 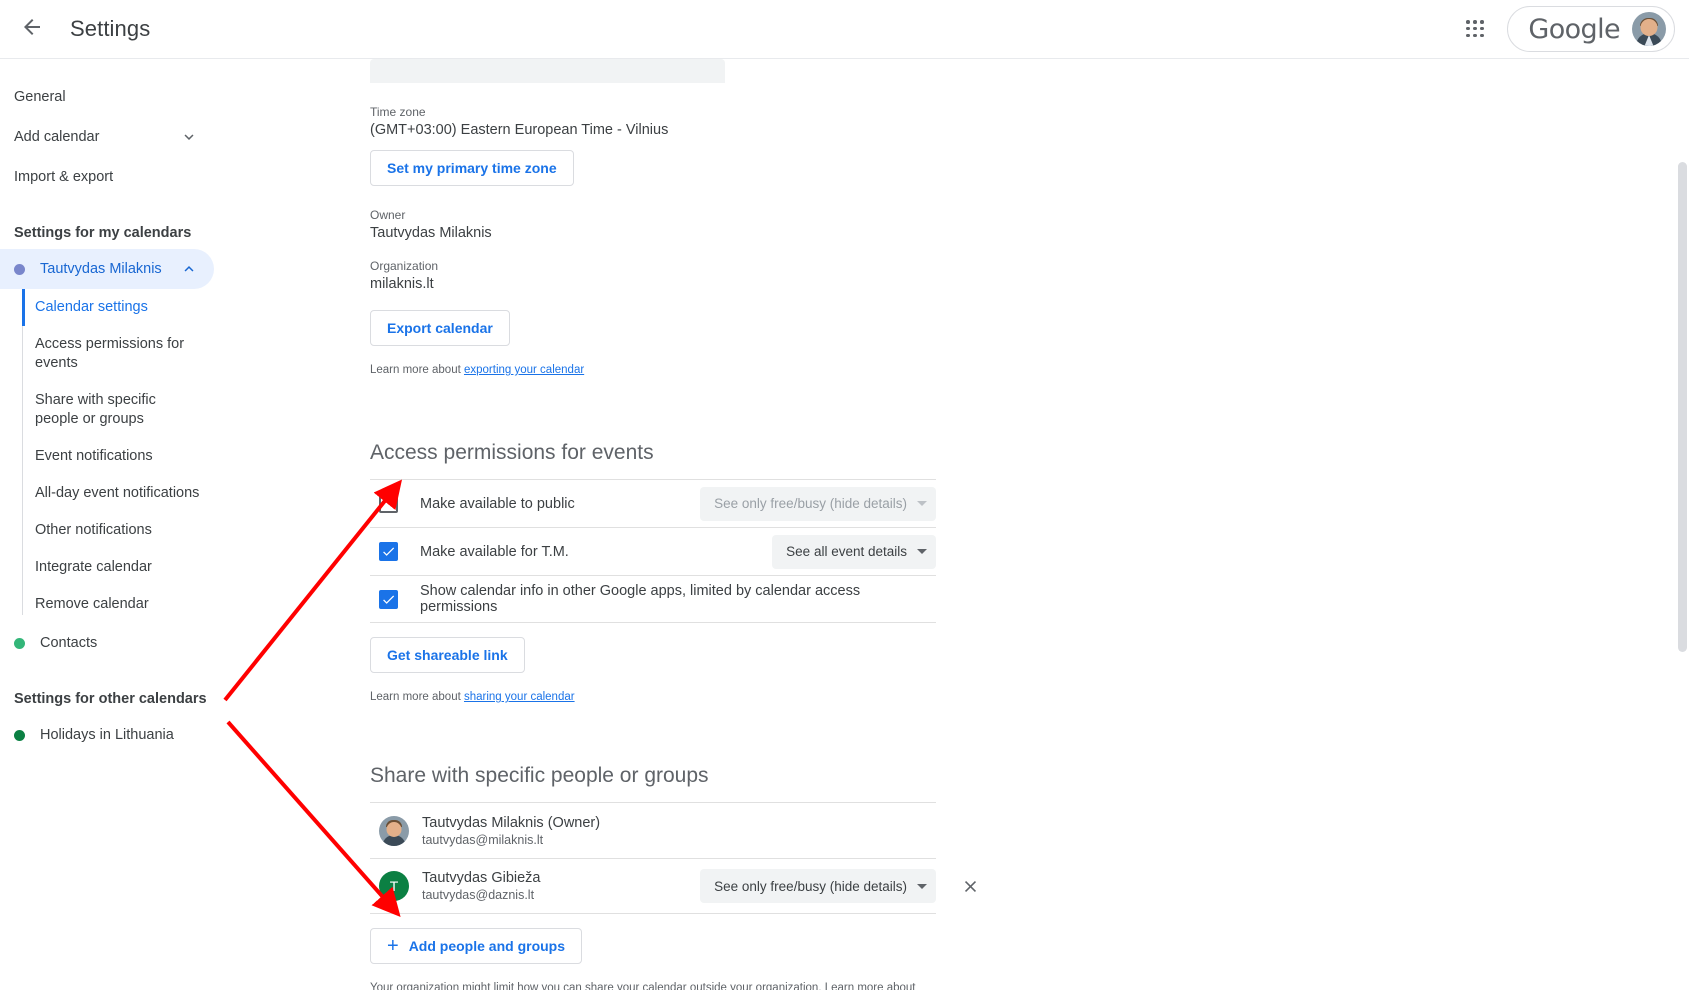 What do you see at coordinates (519, 697) in the screenshot?
I see `sharing-your-calendar-link: sharing your calendar` at bounding box center [519, 697].